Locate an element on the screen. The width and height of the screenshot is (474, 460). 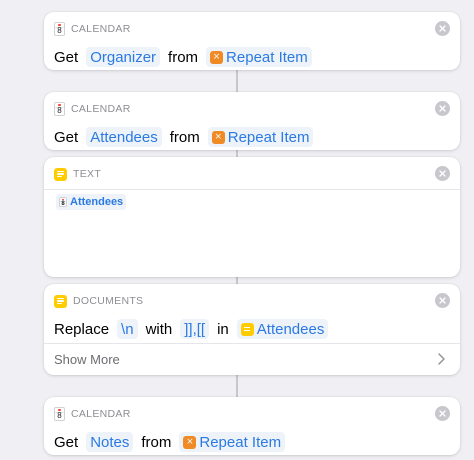
show-more-label: Show More is located at coordinates (87, 359).